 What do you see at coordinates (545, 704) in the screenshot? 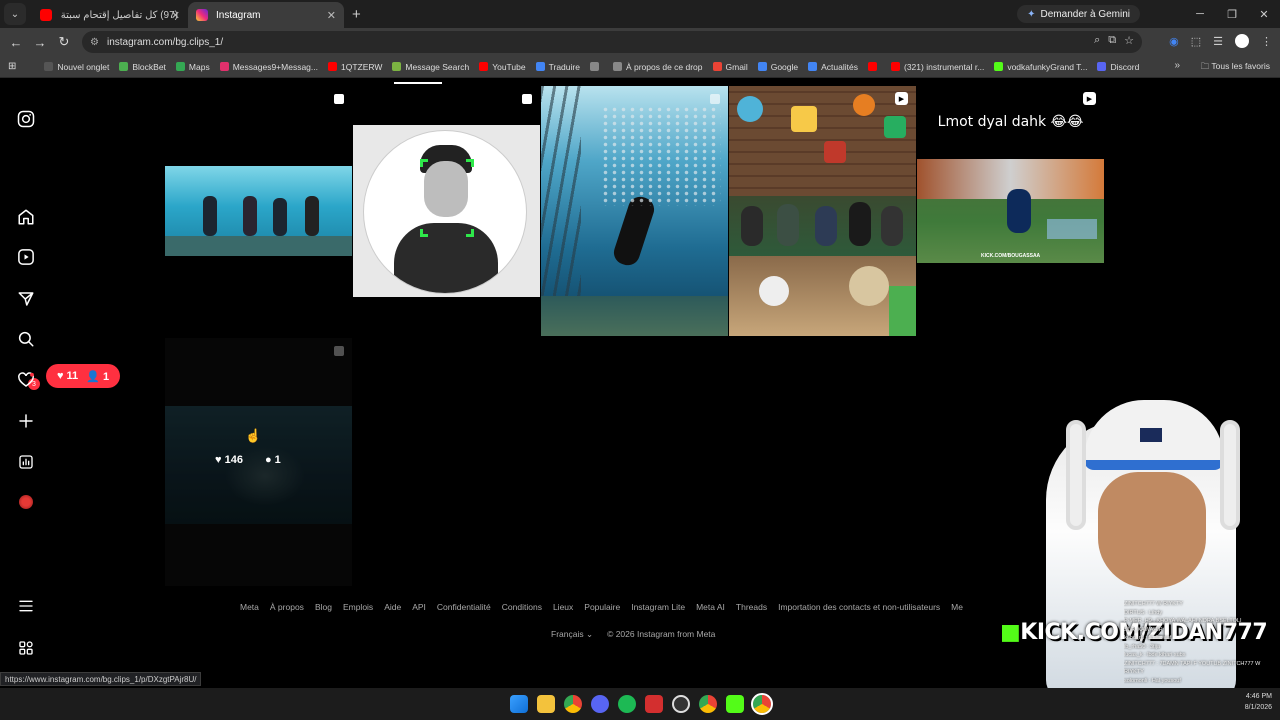
I see `file-explorer-icon` at bounding box center [545, 704].